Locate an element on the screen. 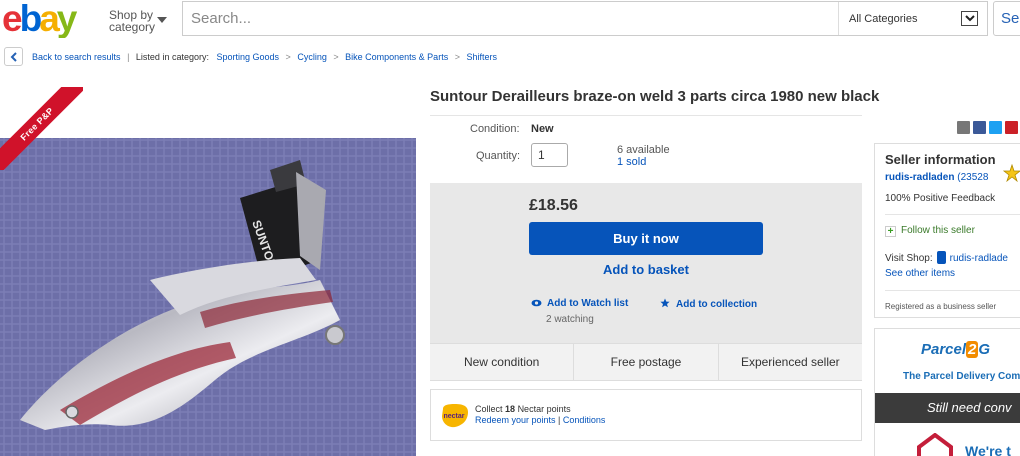  ad-bottom-text: We're t is located at coordinates (988, 449).